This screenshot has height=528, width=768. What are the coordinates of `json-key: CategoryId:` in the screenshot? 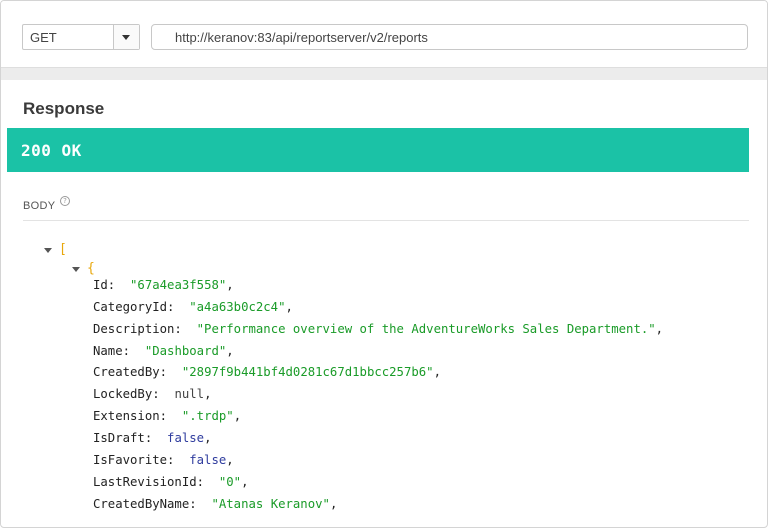 It's located at (134, 306).